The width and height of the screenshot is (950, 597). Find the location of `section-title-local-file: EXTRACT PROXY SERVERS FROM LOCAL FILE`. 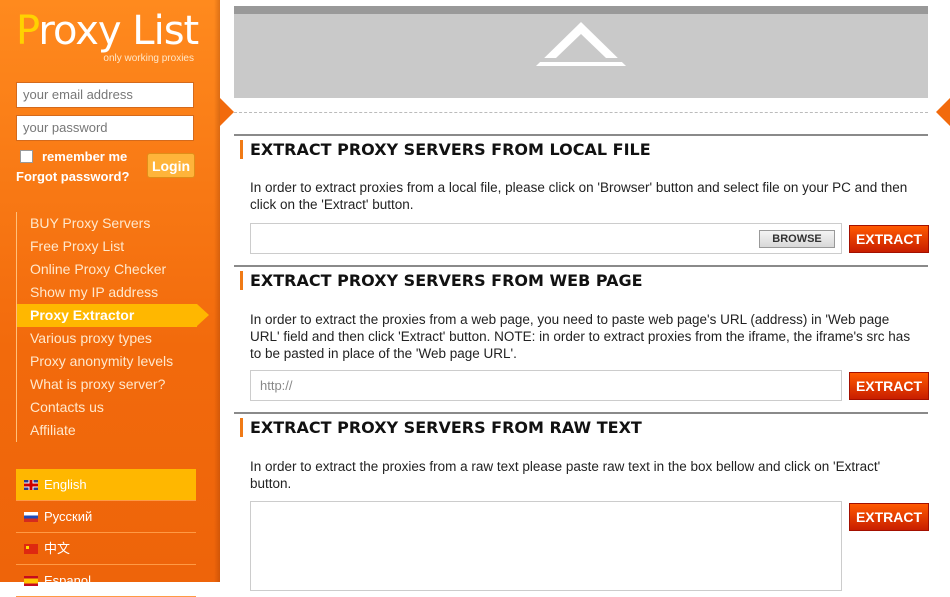

section-title-local-file: EXTRACT PROXY SERVERS FROM LOCAL FILE is located at coordinates (445, 149).